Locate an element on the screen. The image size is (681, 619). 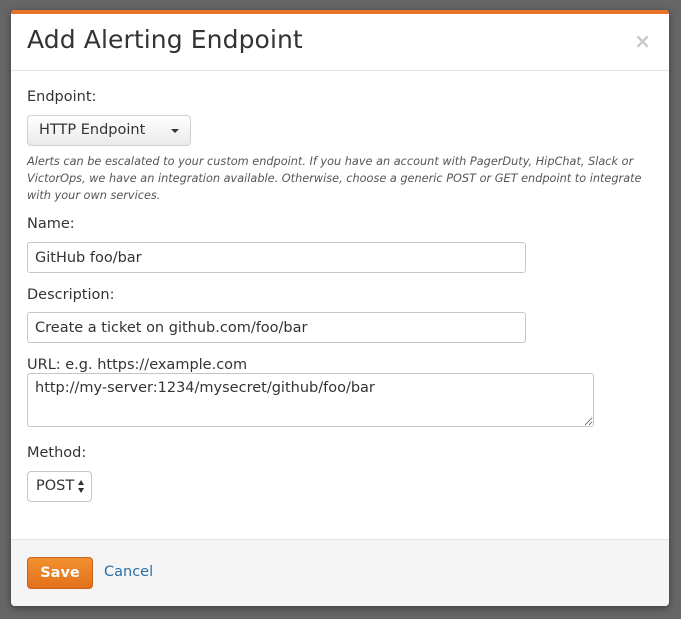
method-select: POST is located at coordinates (59, 486).